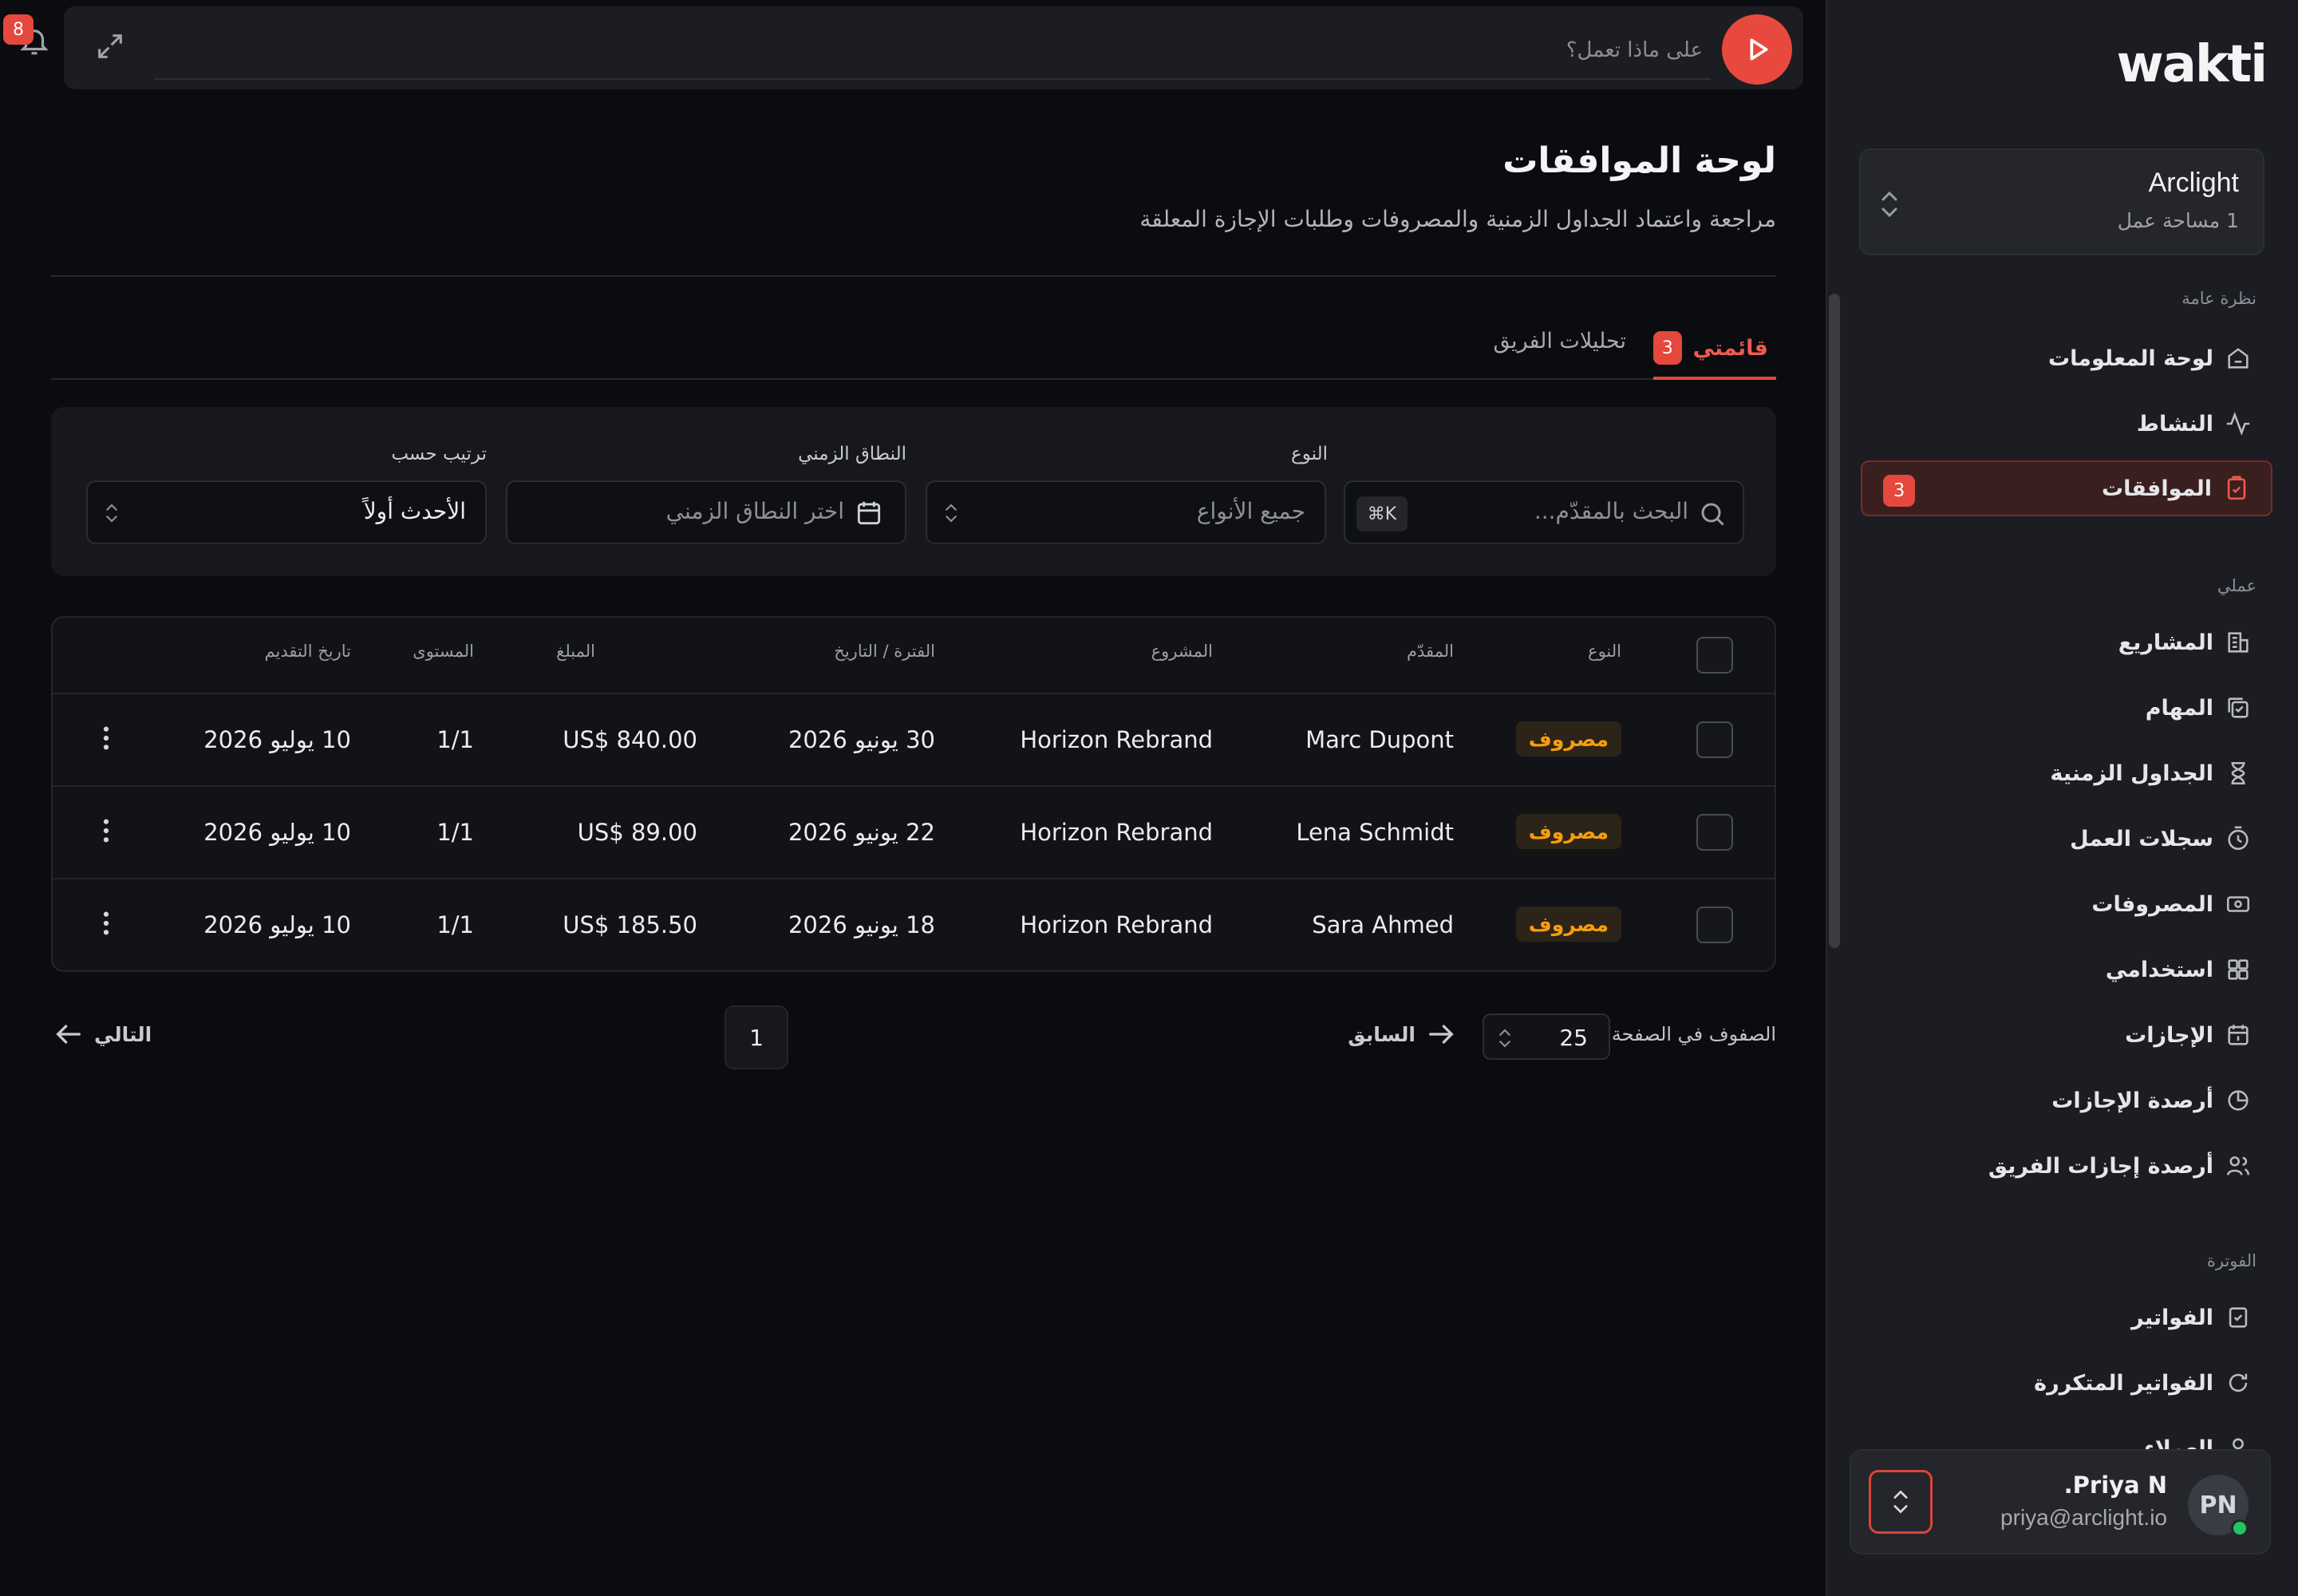 The width and height of the screenshot is (2298, 1596). I want to click on column-header-period: الفترة / التاريخ, so click(885, 651).